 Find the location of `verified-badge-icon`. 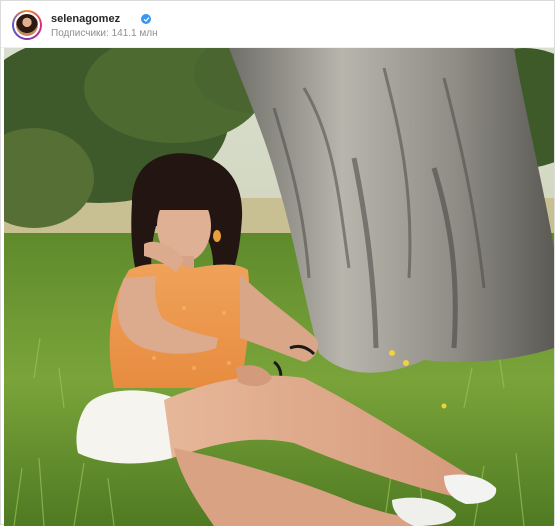

verified-badge-icon is located at coordinates (146, 19).